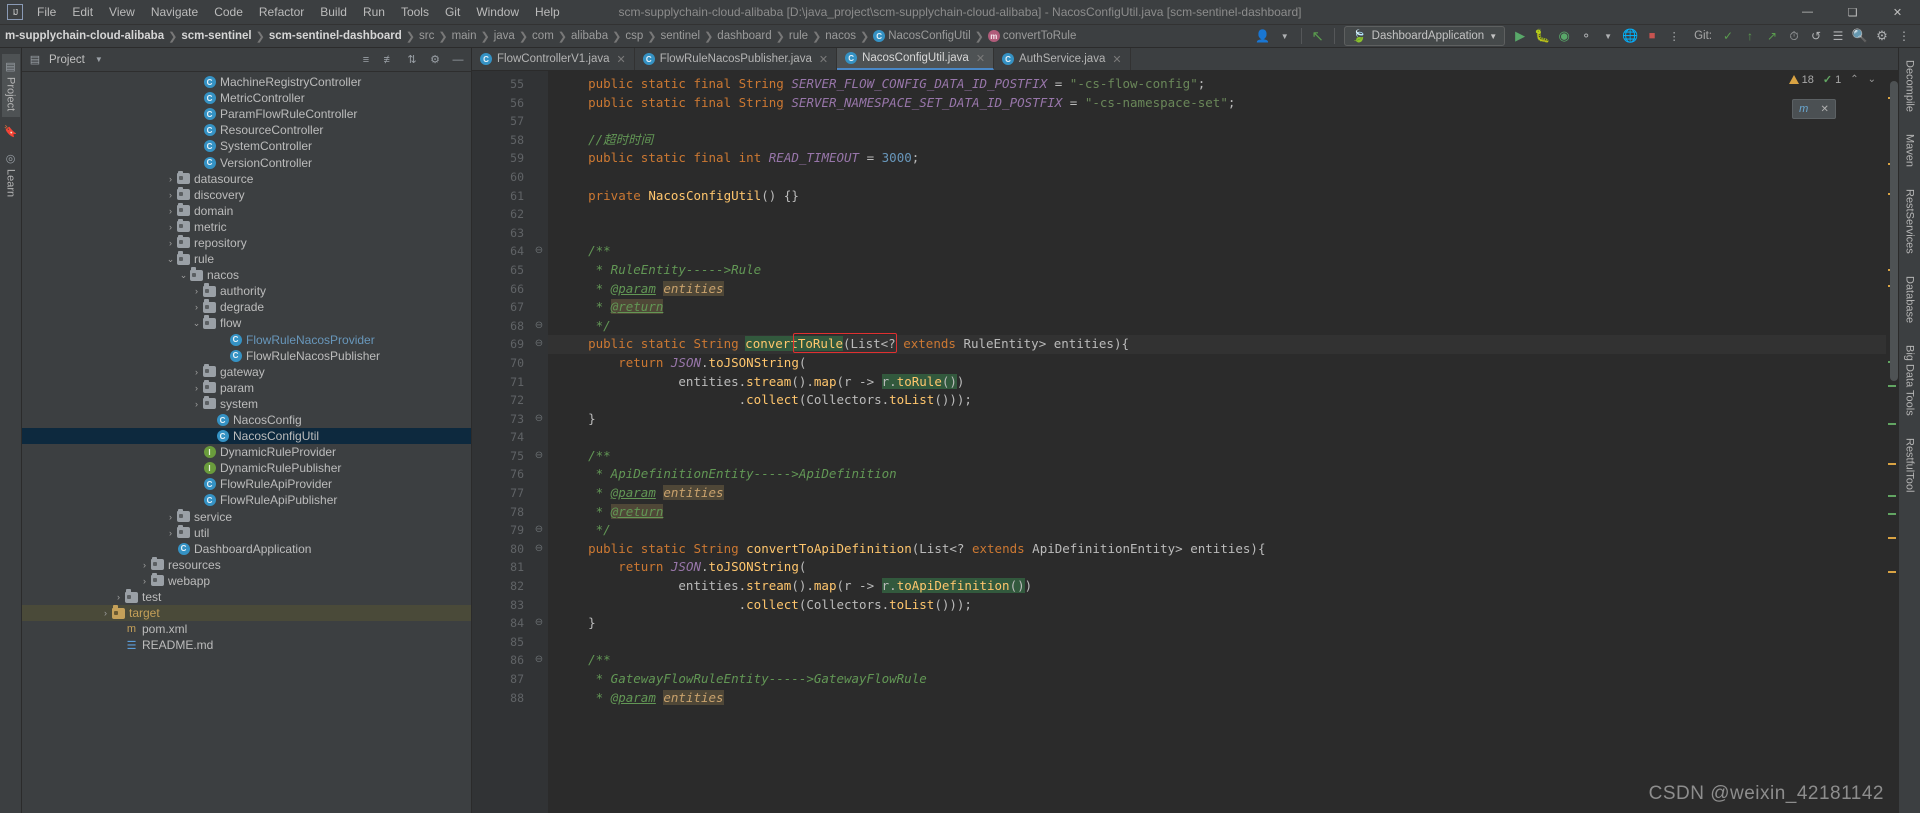 Image resolution: width=1920 pixels, height=813 pixels. What do you see at coordinates (246, 178) in the screenshot?
I see `tree-item: › datasource` at bounding box center [246, 178].